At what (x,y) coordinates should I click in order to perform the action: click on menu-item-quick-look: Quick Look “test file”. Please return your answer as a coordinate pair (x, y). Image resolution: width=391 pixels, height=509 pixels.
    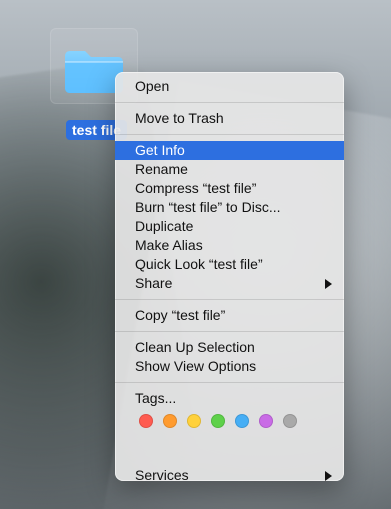
    Looking at the image, I should click on (229, 264).